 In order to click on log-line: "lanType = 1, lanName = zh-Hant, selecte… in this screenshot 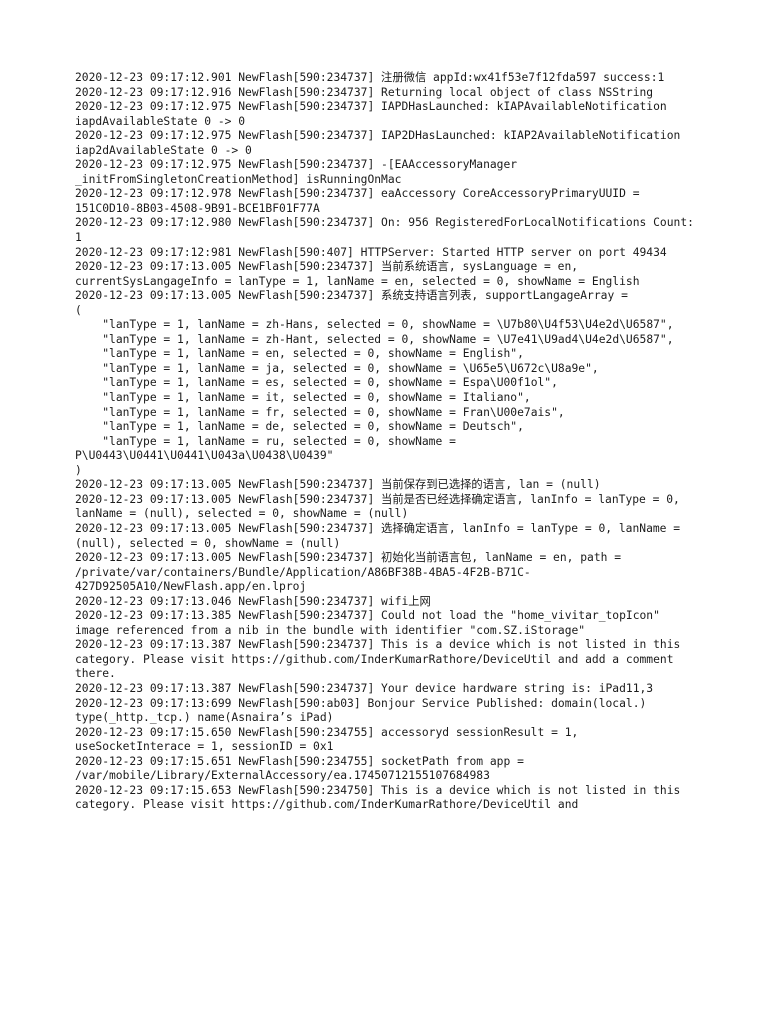, I will do `click(374, 339)`.